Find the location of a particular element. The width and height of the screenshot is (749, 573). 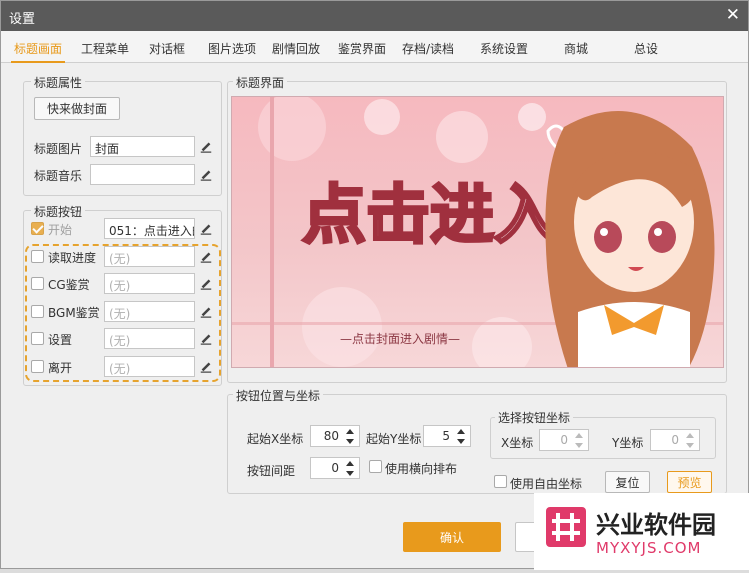

spacing-spinner: 0 is located at coordinates (335, 468).